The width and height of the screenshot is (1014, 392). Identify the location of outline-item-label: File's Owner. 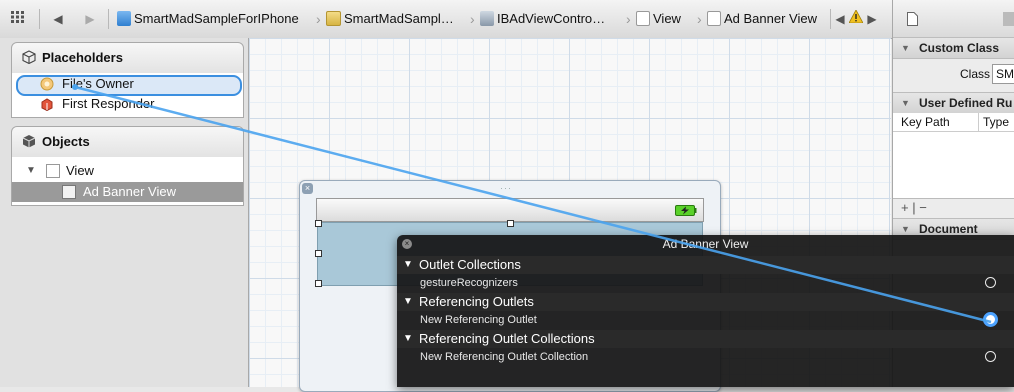
(98, 83).